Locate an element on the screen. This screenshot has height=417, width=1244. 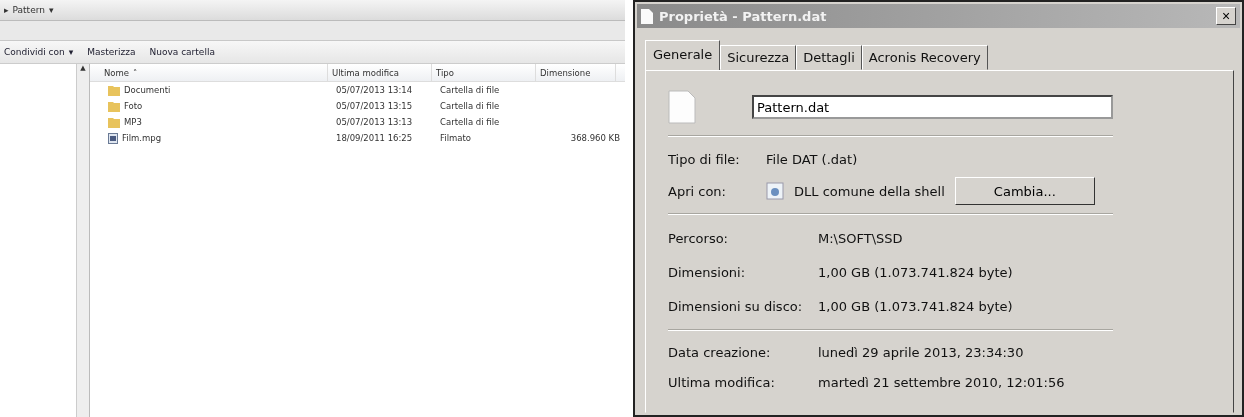
video-file-icon is located at coordinates (113, 138).